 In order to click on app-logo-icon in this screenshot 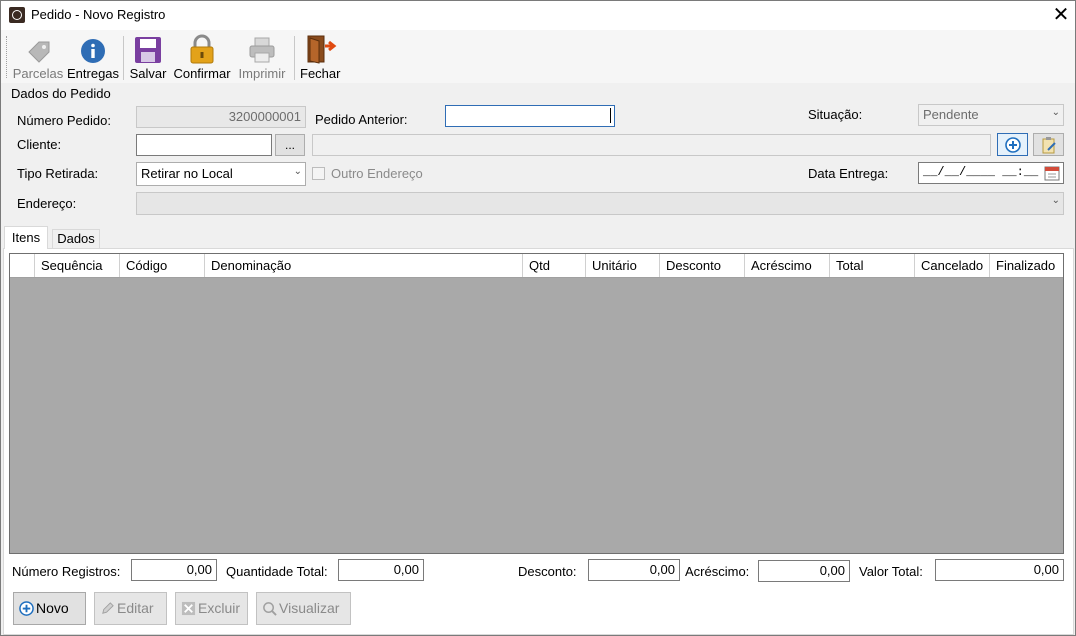, I will do `click(17, 15)`.